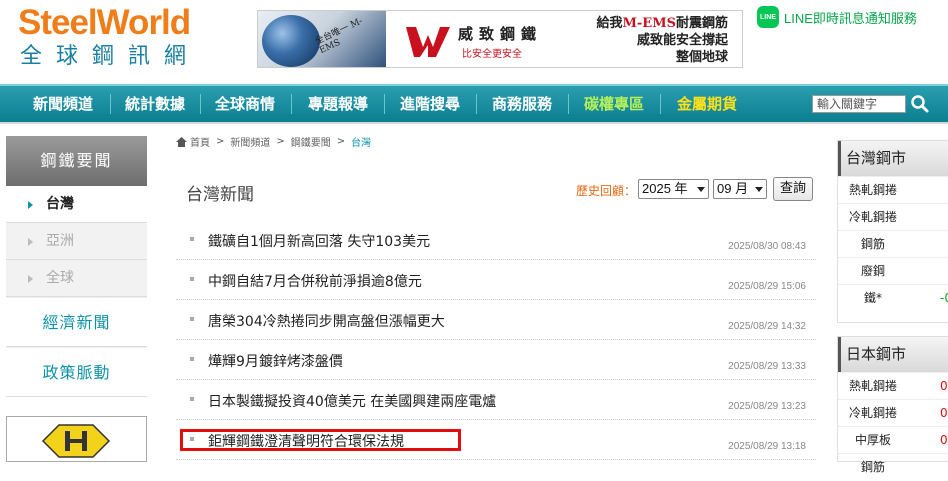  What do you see at coordinates (793, 189) in the screenshot?
I see `query-button: 查詢` at bounding box center [793, 189].